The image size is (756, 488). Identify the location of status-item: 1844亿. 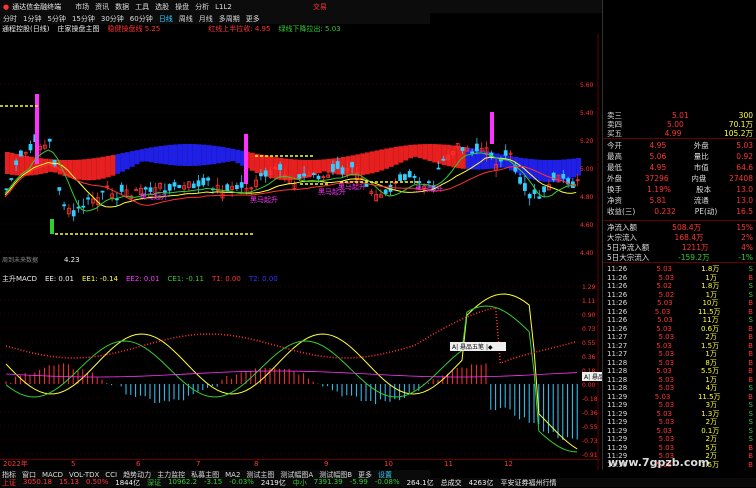
(128, 482).